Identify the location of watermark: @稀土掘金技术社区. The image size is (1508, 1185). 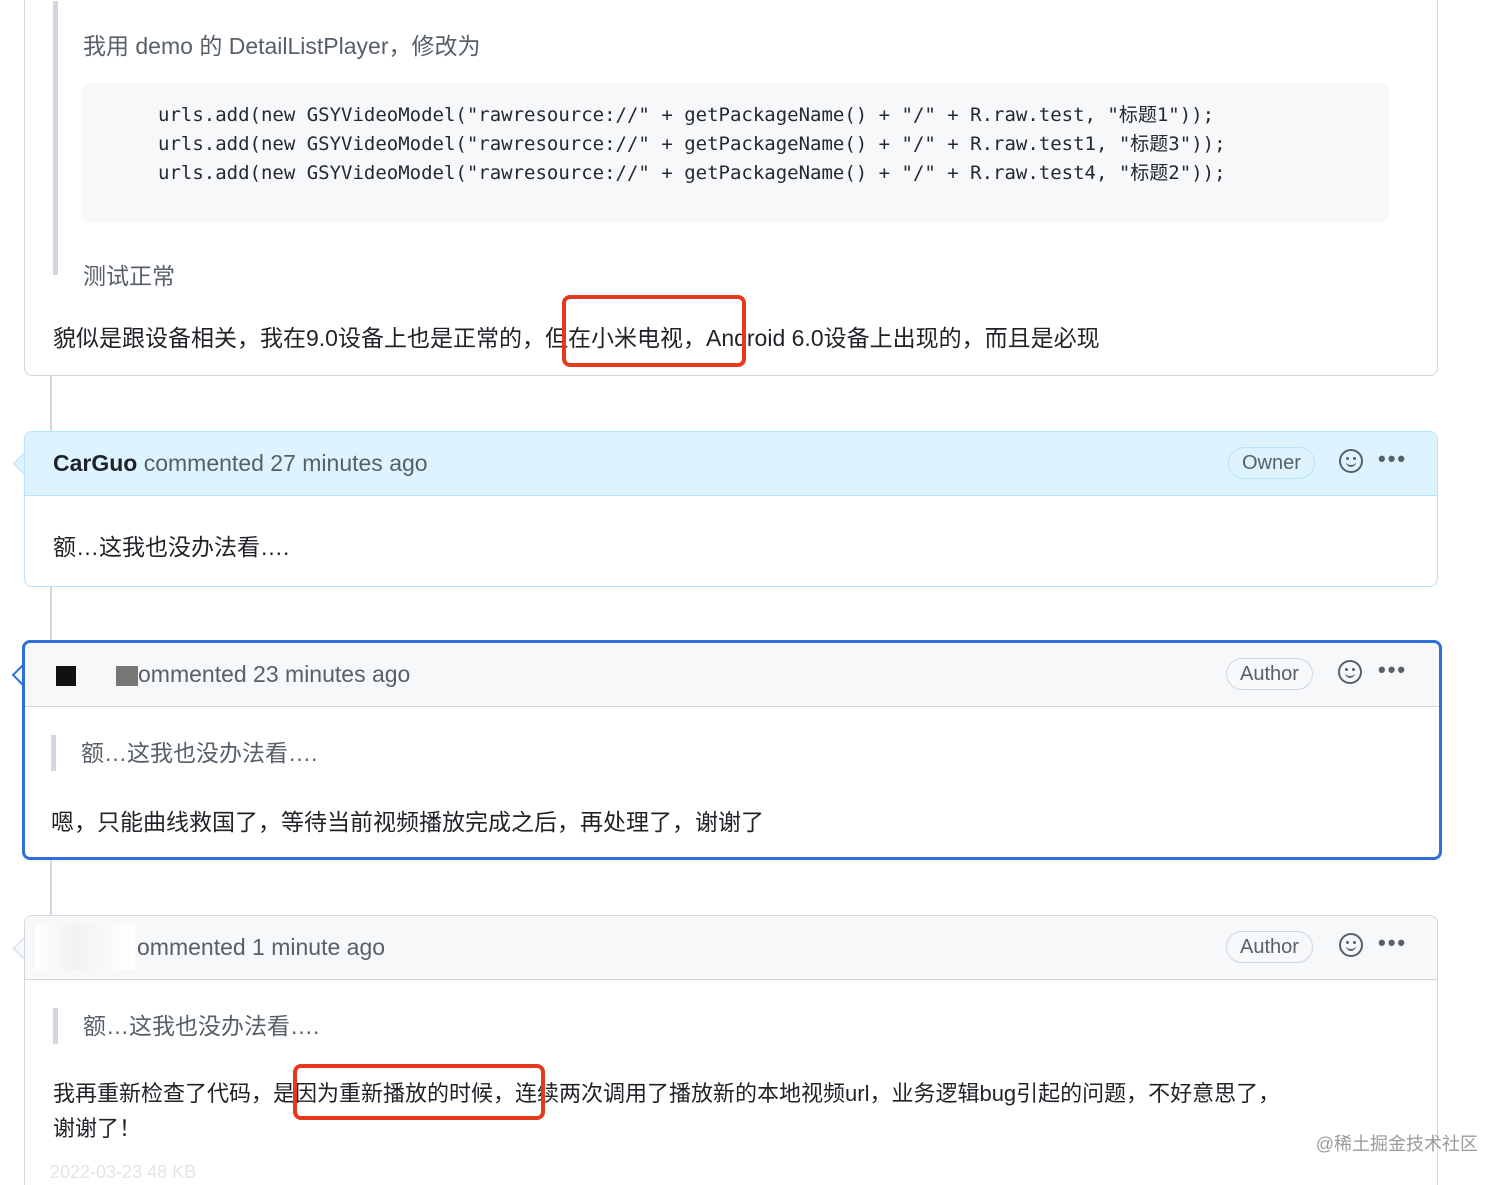
(1396, 1144).